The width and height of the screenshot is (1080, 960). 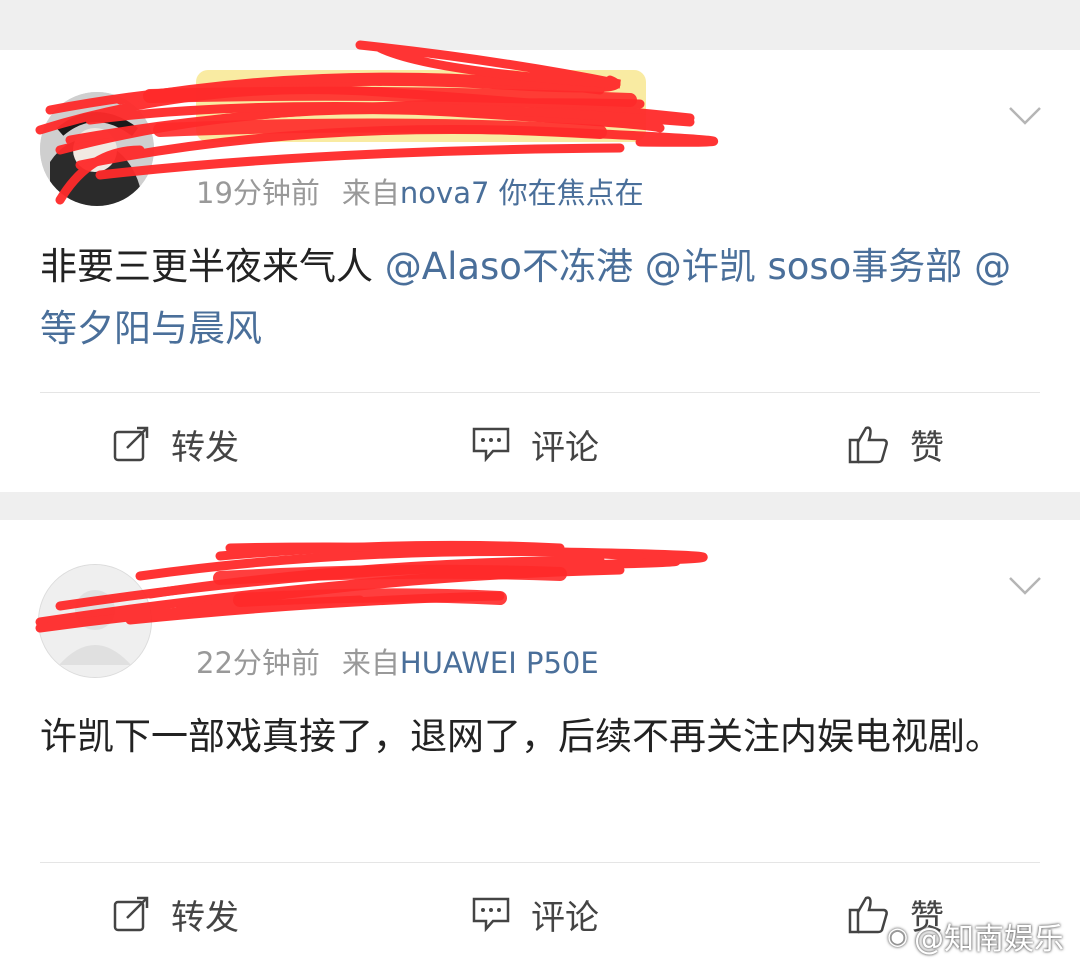 What do you see at coordinates (540, 298) in the screenshot?
I see `post-text: 非要三更半夜来气人 @Alaso不冻港 @许凯 soso事务部 @等夕阳与晨风` at bounding box center [540, 298].